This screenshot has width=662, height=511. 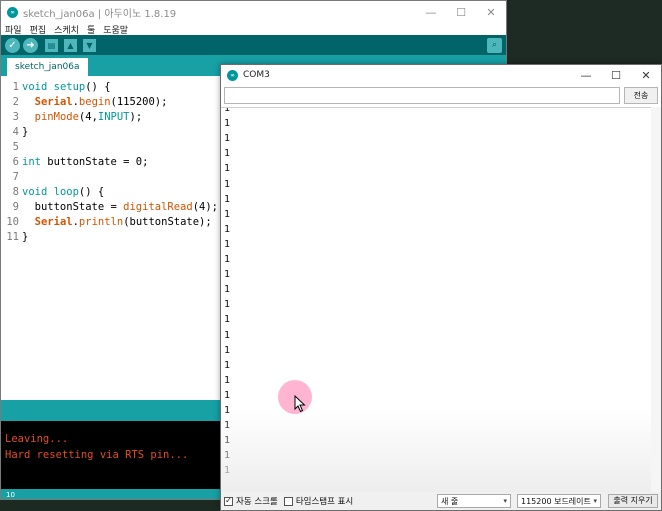 What do you see at coordinates (559, 501) in the screenshot?
I see `baud-rate-select: 115200 보드레이트 ▾` at bounding box center [559, 501].